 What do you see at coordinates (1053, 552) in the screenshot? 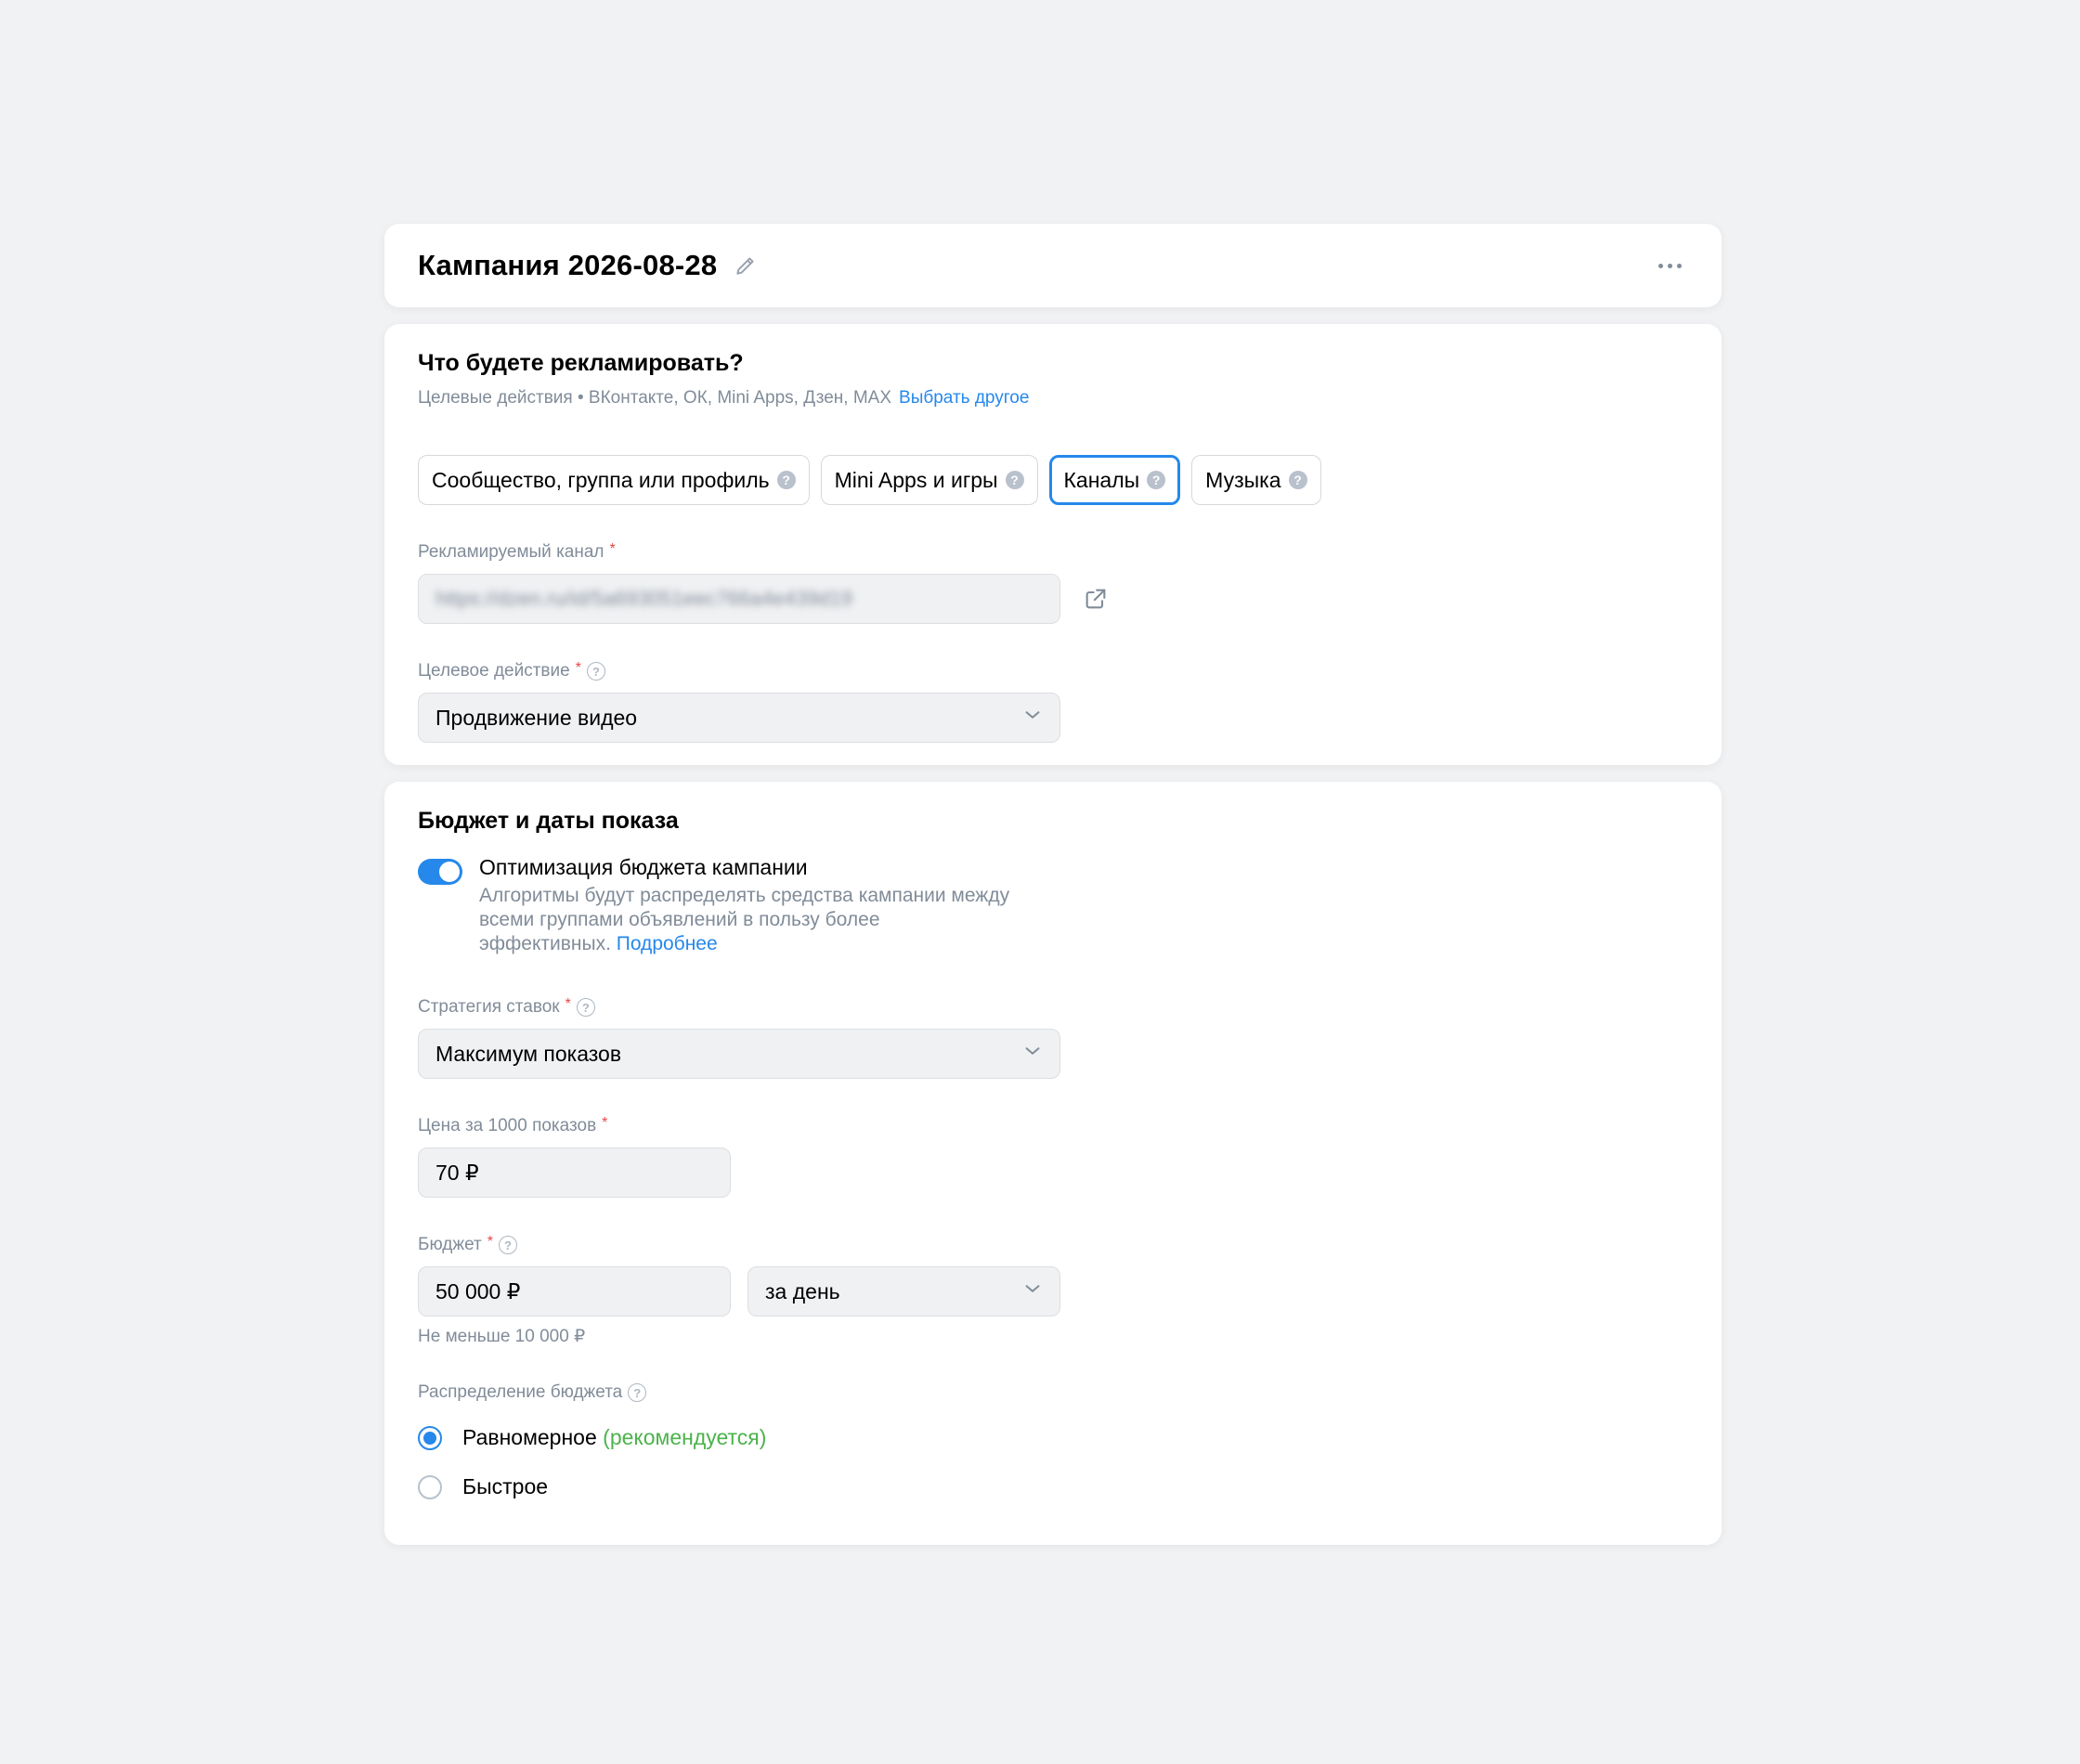
I see `channel-field-label: Рекламируемый канал *` at bounding box center [1053, 552].